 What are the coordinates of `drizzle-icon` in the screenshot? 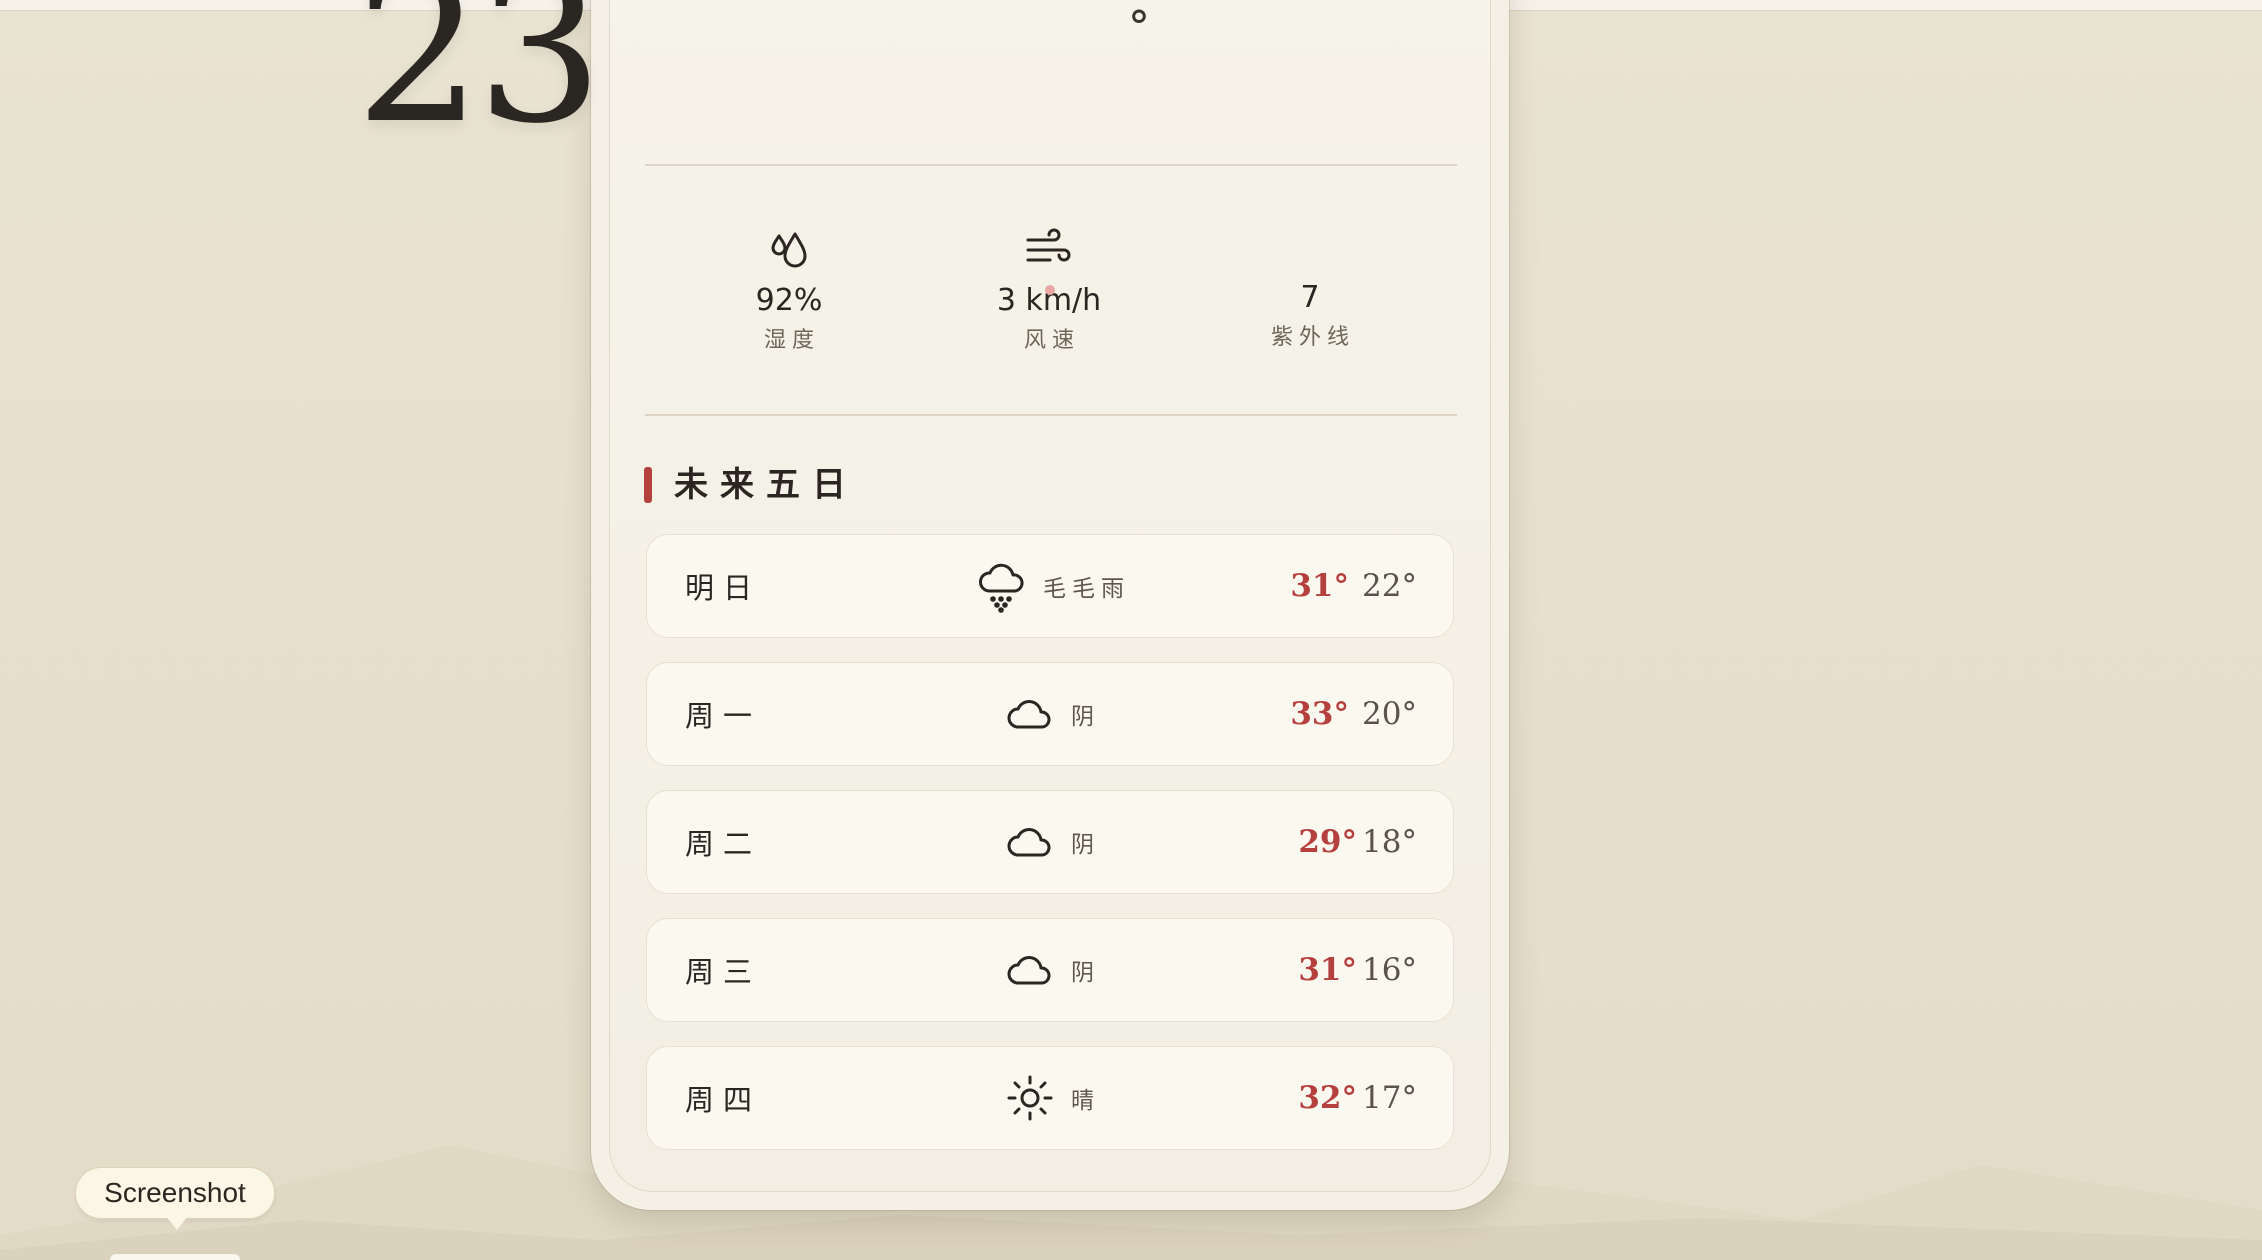 It's located at (1001, 588).